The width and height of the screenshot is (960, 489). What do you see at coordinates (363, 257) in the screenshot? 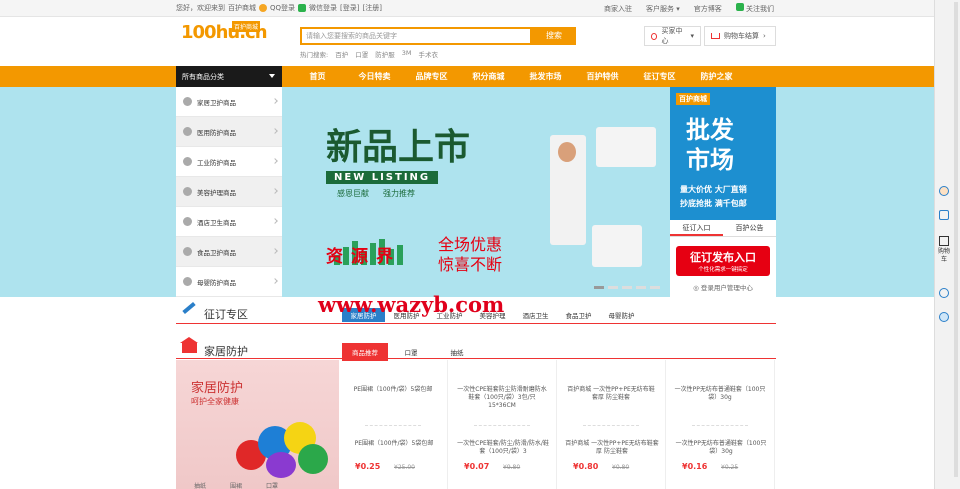
I see `hero-promo-left: 资源界` at bounding box center [363, 257].